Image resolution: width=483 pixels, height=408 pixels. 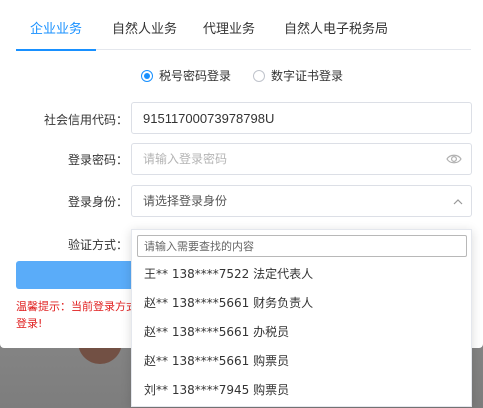 I want to click on credit-code-input, so click(x=301, y=118).